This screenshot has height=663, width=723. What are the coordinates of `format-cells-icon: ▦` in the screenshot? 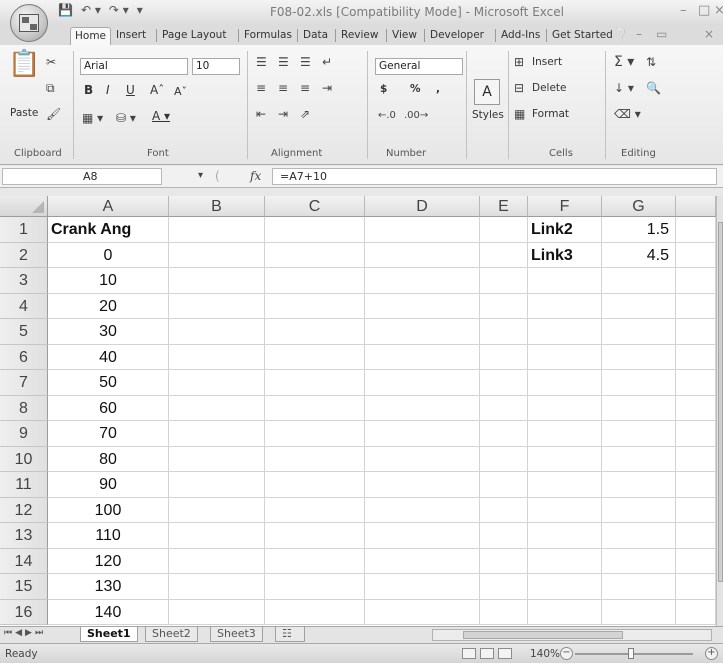 It's located at (519, 114).